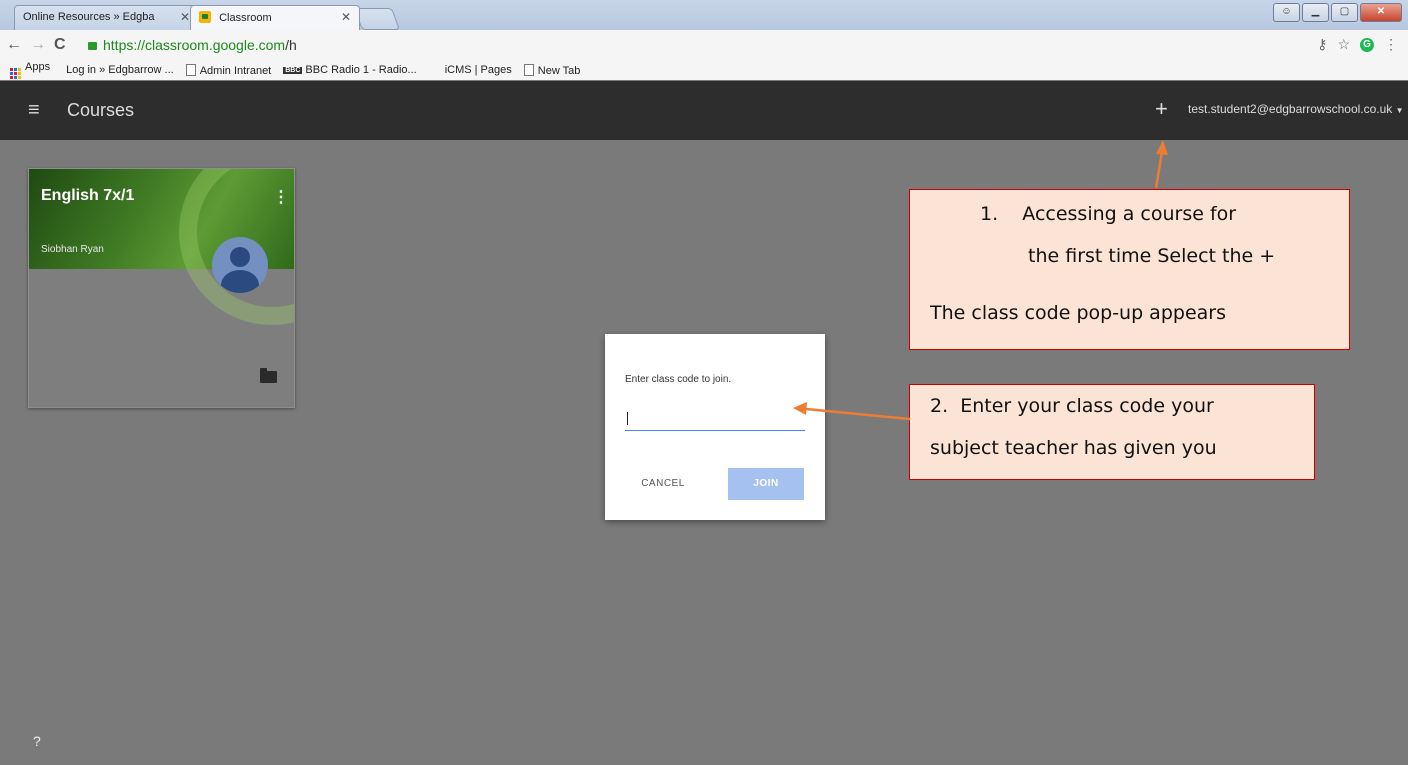  I want to click on bookmark-icms-pages: iCMS | Pages, so click(478, 70).